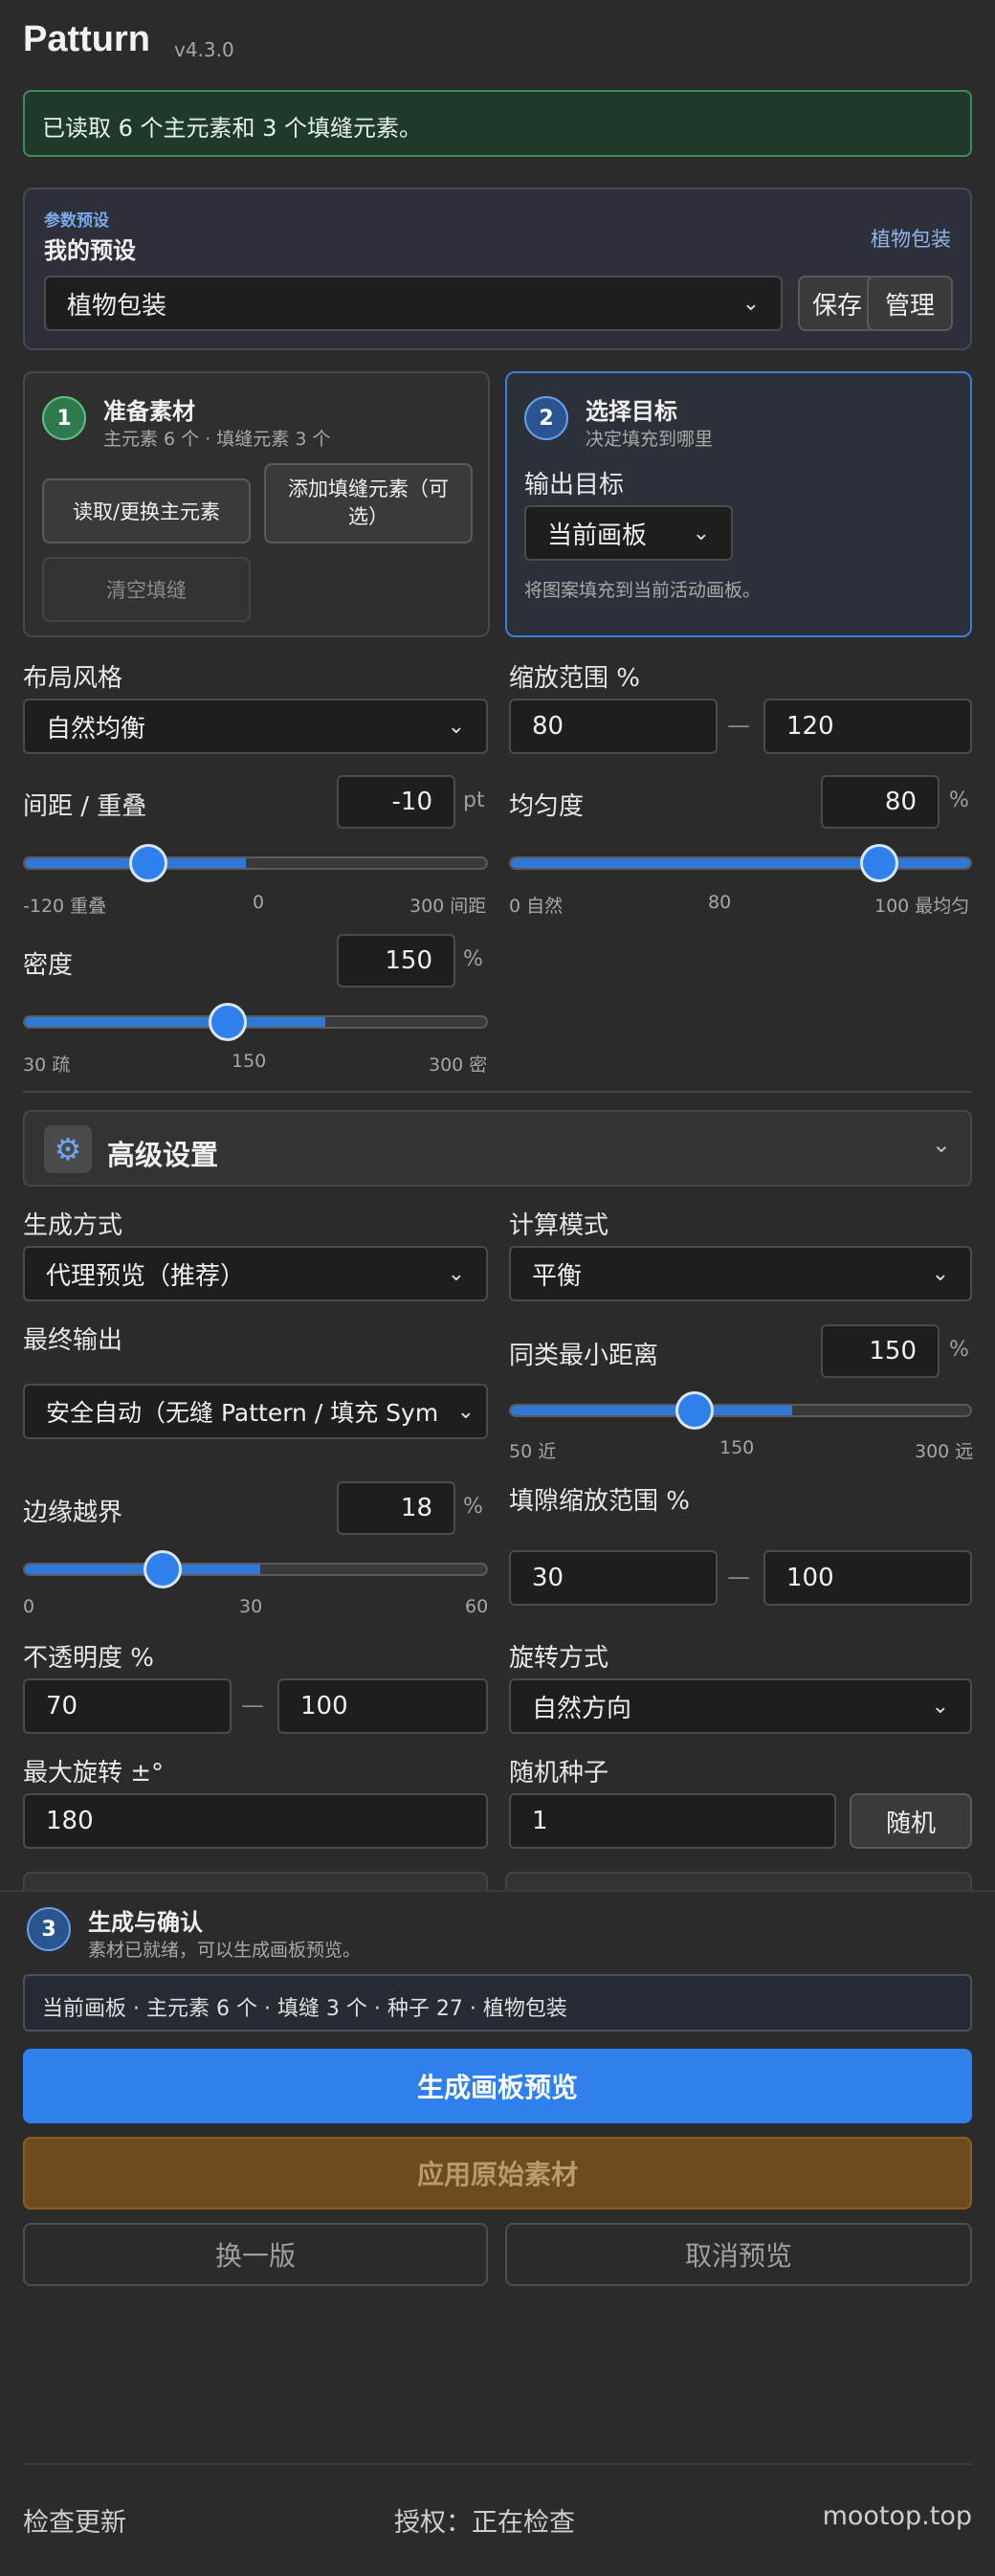  I want to click on uniformity-slider-fill, so click(741, 863).